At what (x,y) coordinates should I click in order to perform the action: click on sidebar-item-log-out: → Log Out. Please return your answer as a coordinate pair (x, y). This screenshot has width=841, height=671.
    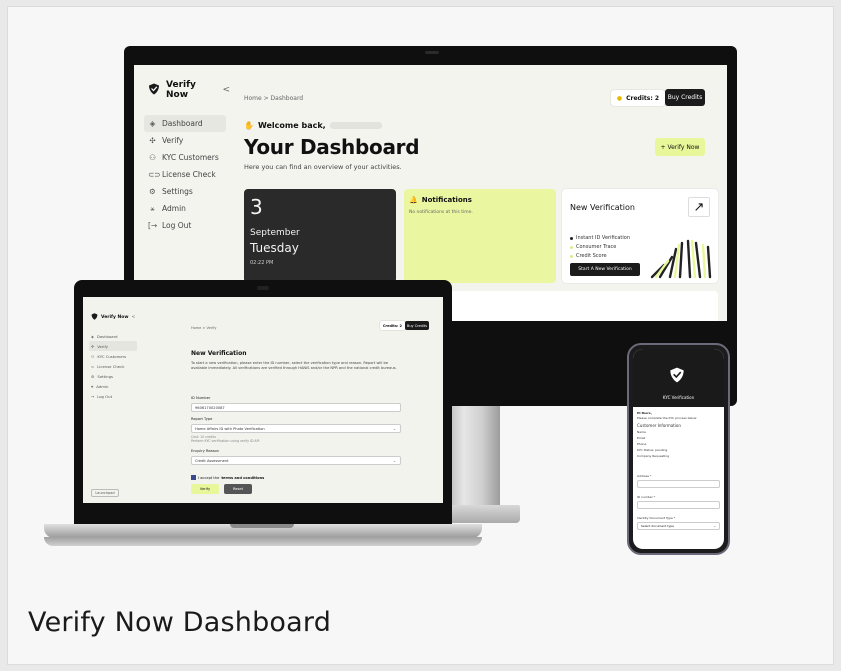
    Looking at the image, I should click on (113, 396).